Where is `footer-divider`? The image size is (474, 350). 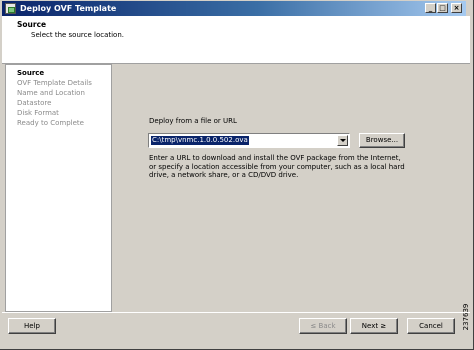 footer-divider is located at coordinates (236, 312).